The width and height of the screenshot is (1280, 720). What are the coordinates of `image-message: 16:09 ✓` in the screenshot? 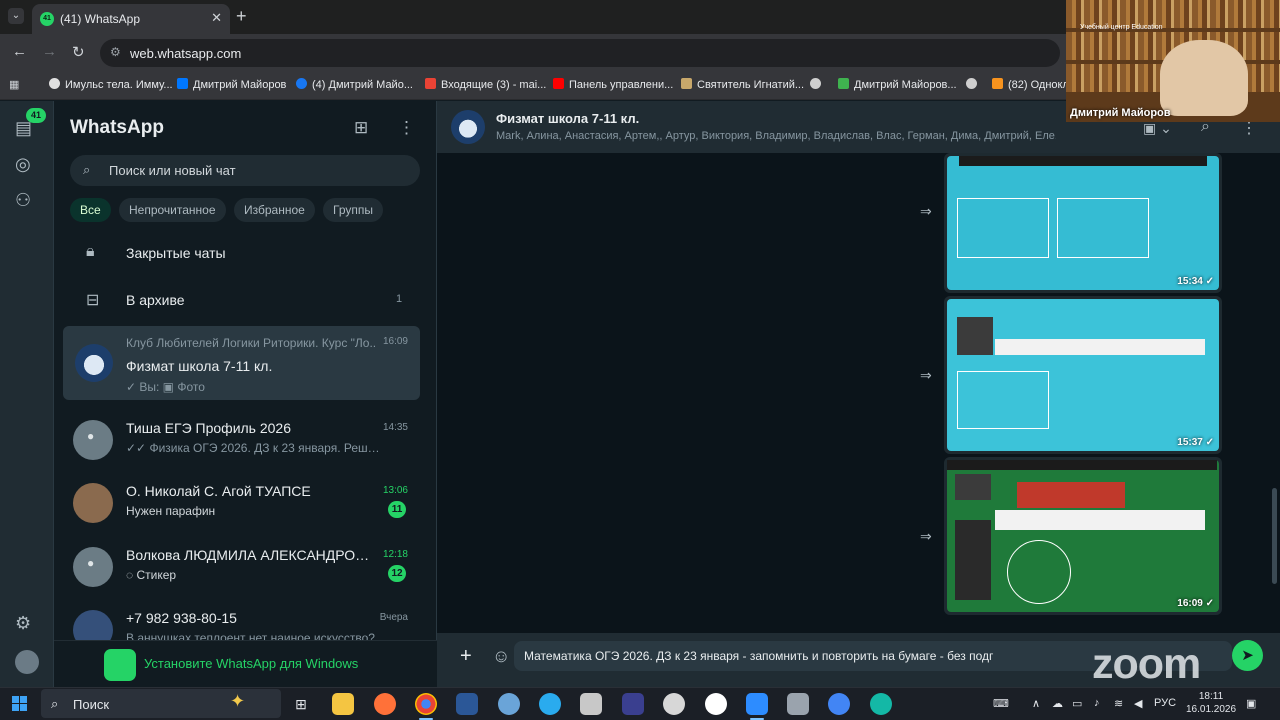 It's located at (1083, 536).